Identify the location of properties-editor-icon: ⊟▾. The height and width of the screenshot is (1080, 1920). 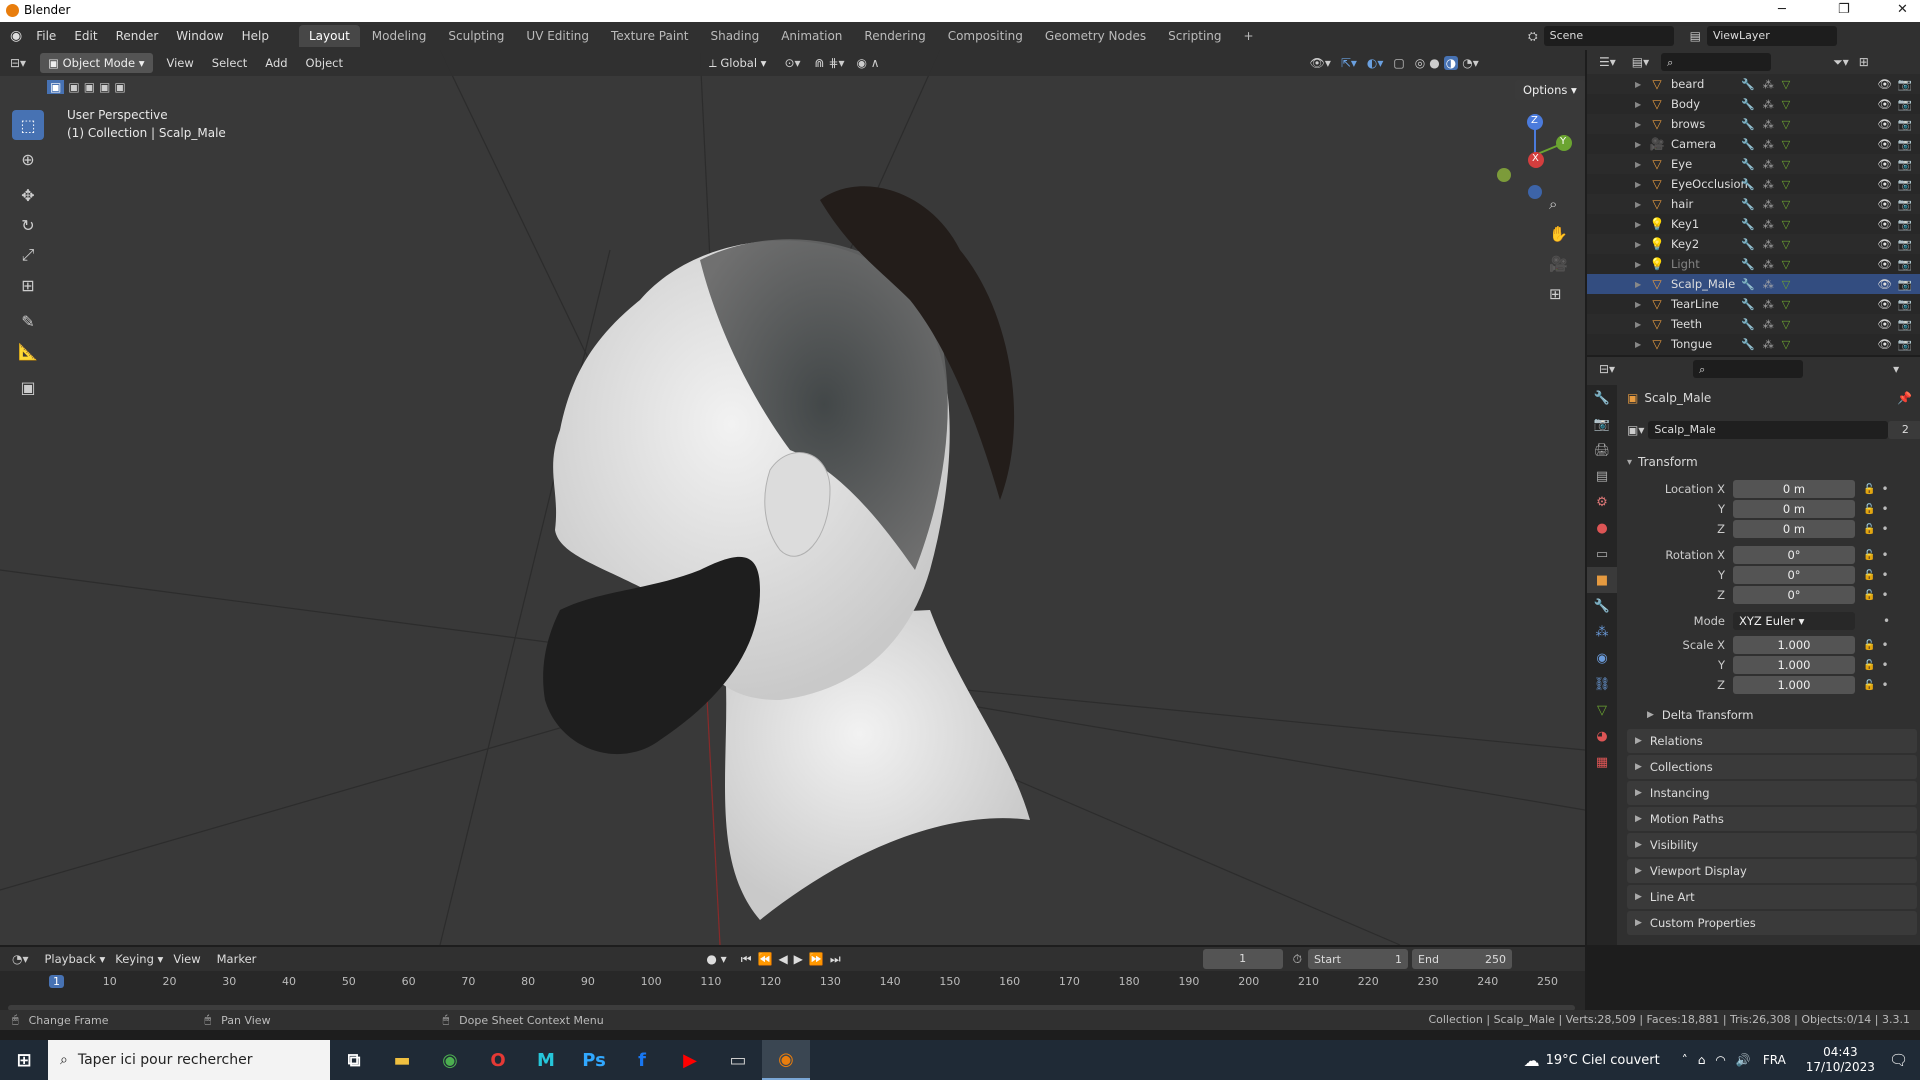
(1607, 369).